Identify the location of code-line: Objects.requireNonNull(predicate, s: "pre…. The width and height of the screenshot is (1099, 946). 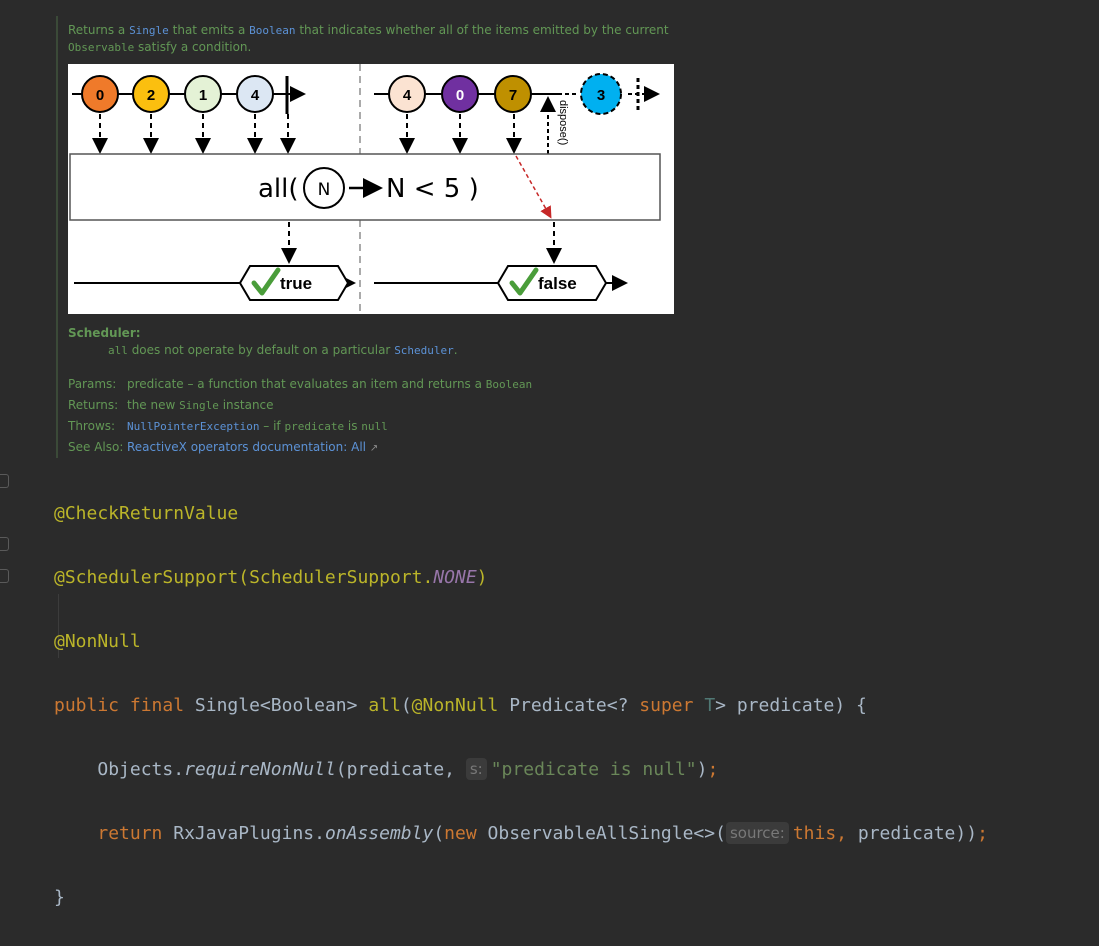
(408, 769).